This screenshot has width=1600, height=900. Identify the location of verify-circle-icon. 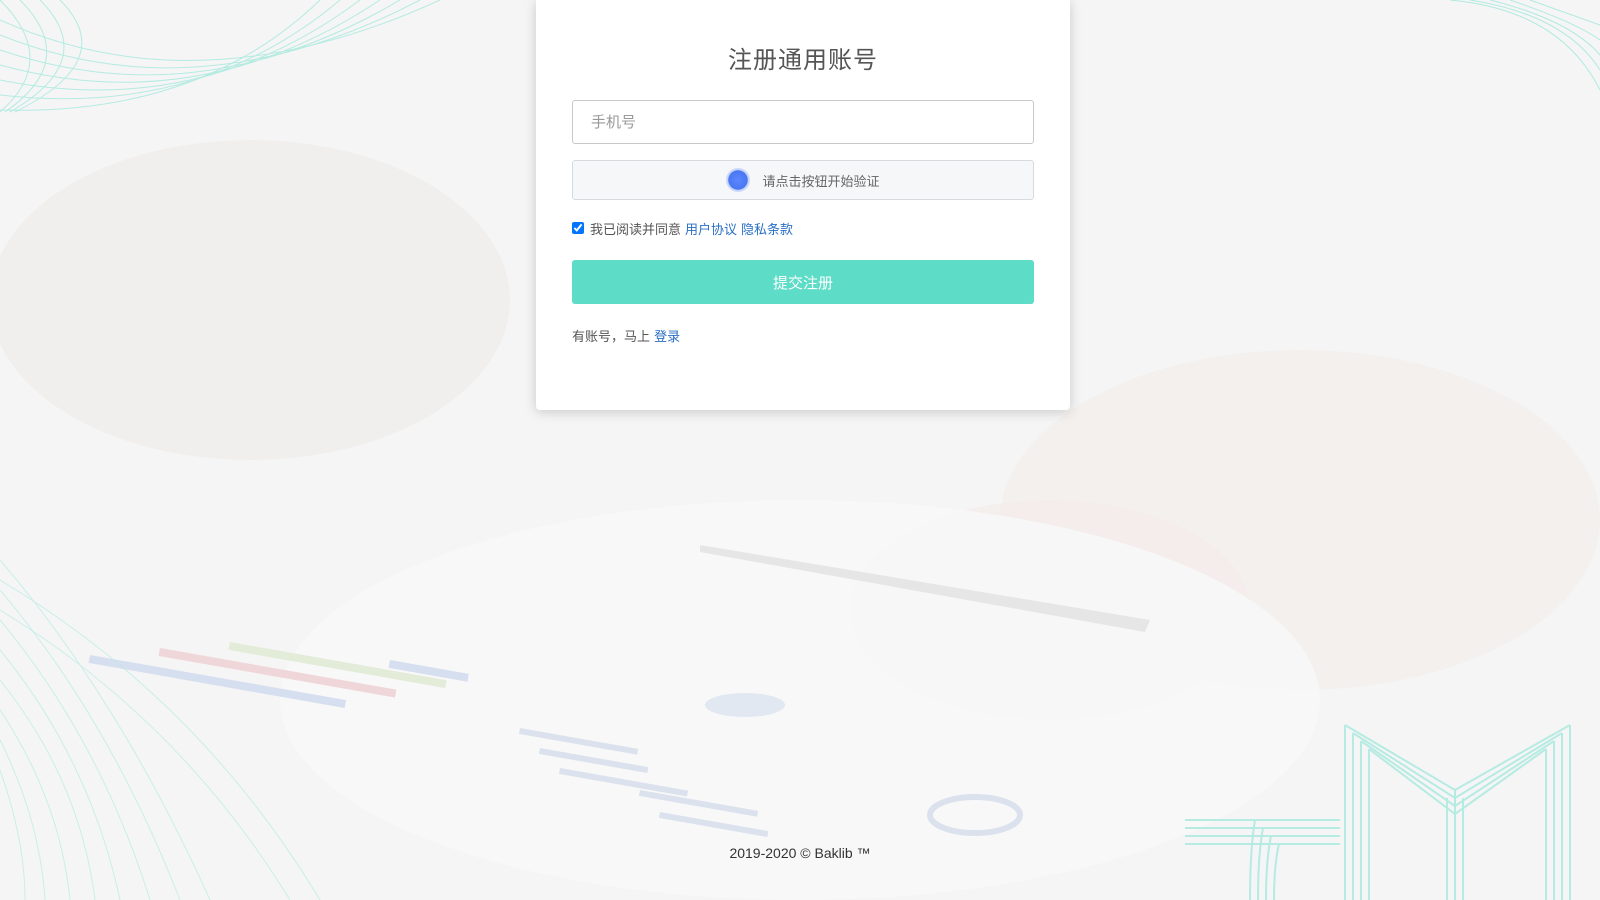
(738, 180).